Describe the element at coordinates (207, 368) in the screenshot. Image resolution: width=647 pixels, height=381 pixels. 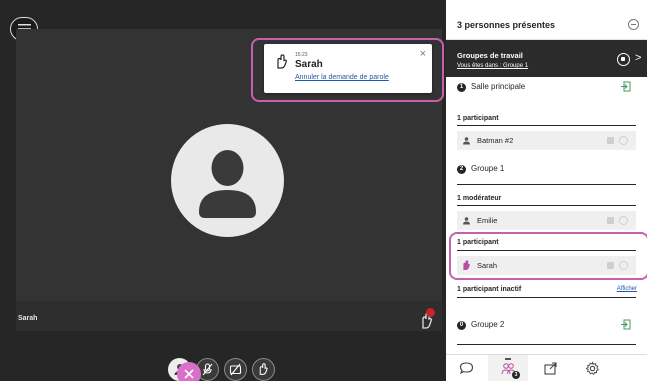
I see `microphone-off-icon` at that location.